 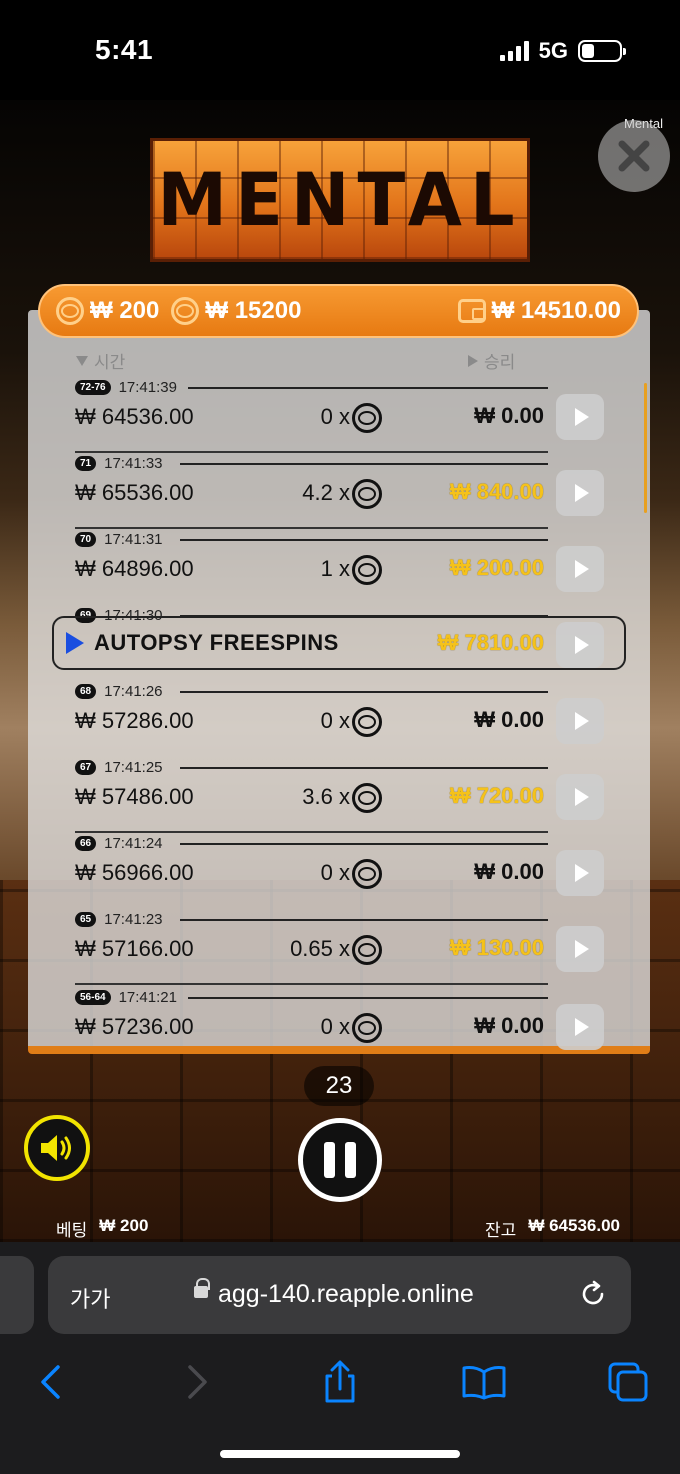 What do you see at coordinates (147, 387) in the screenshot?
I see `row-time: 17:41:39` at bounding box center [147, 387].